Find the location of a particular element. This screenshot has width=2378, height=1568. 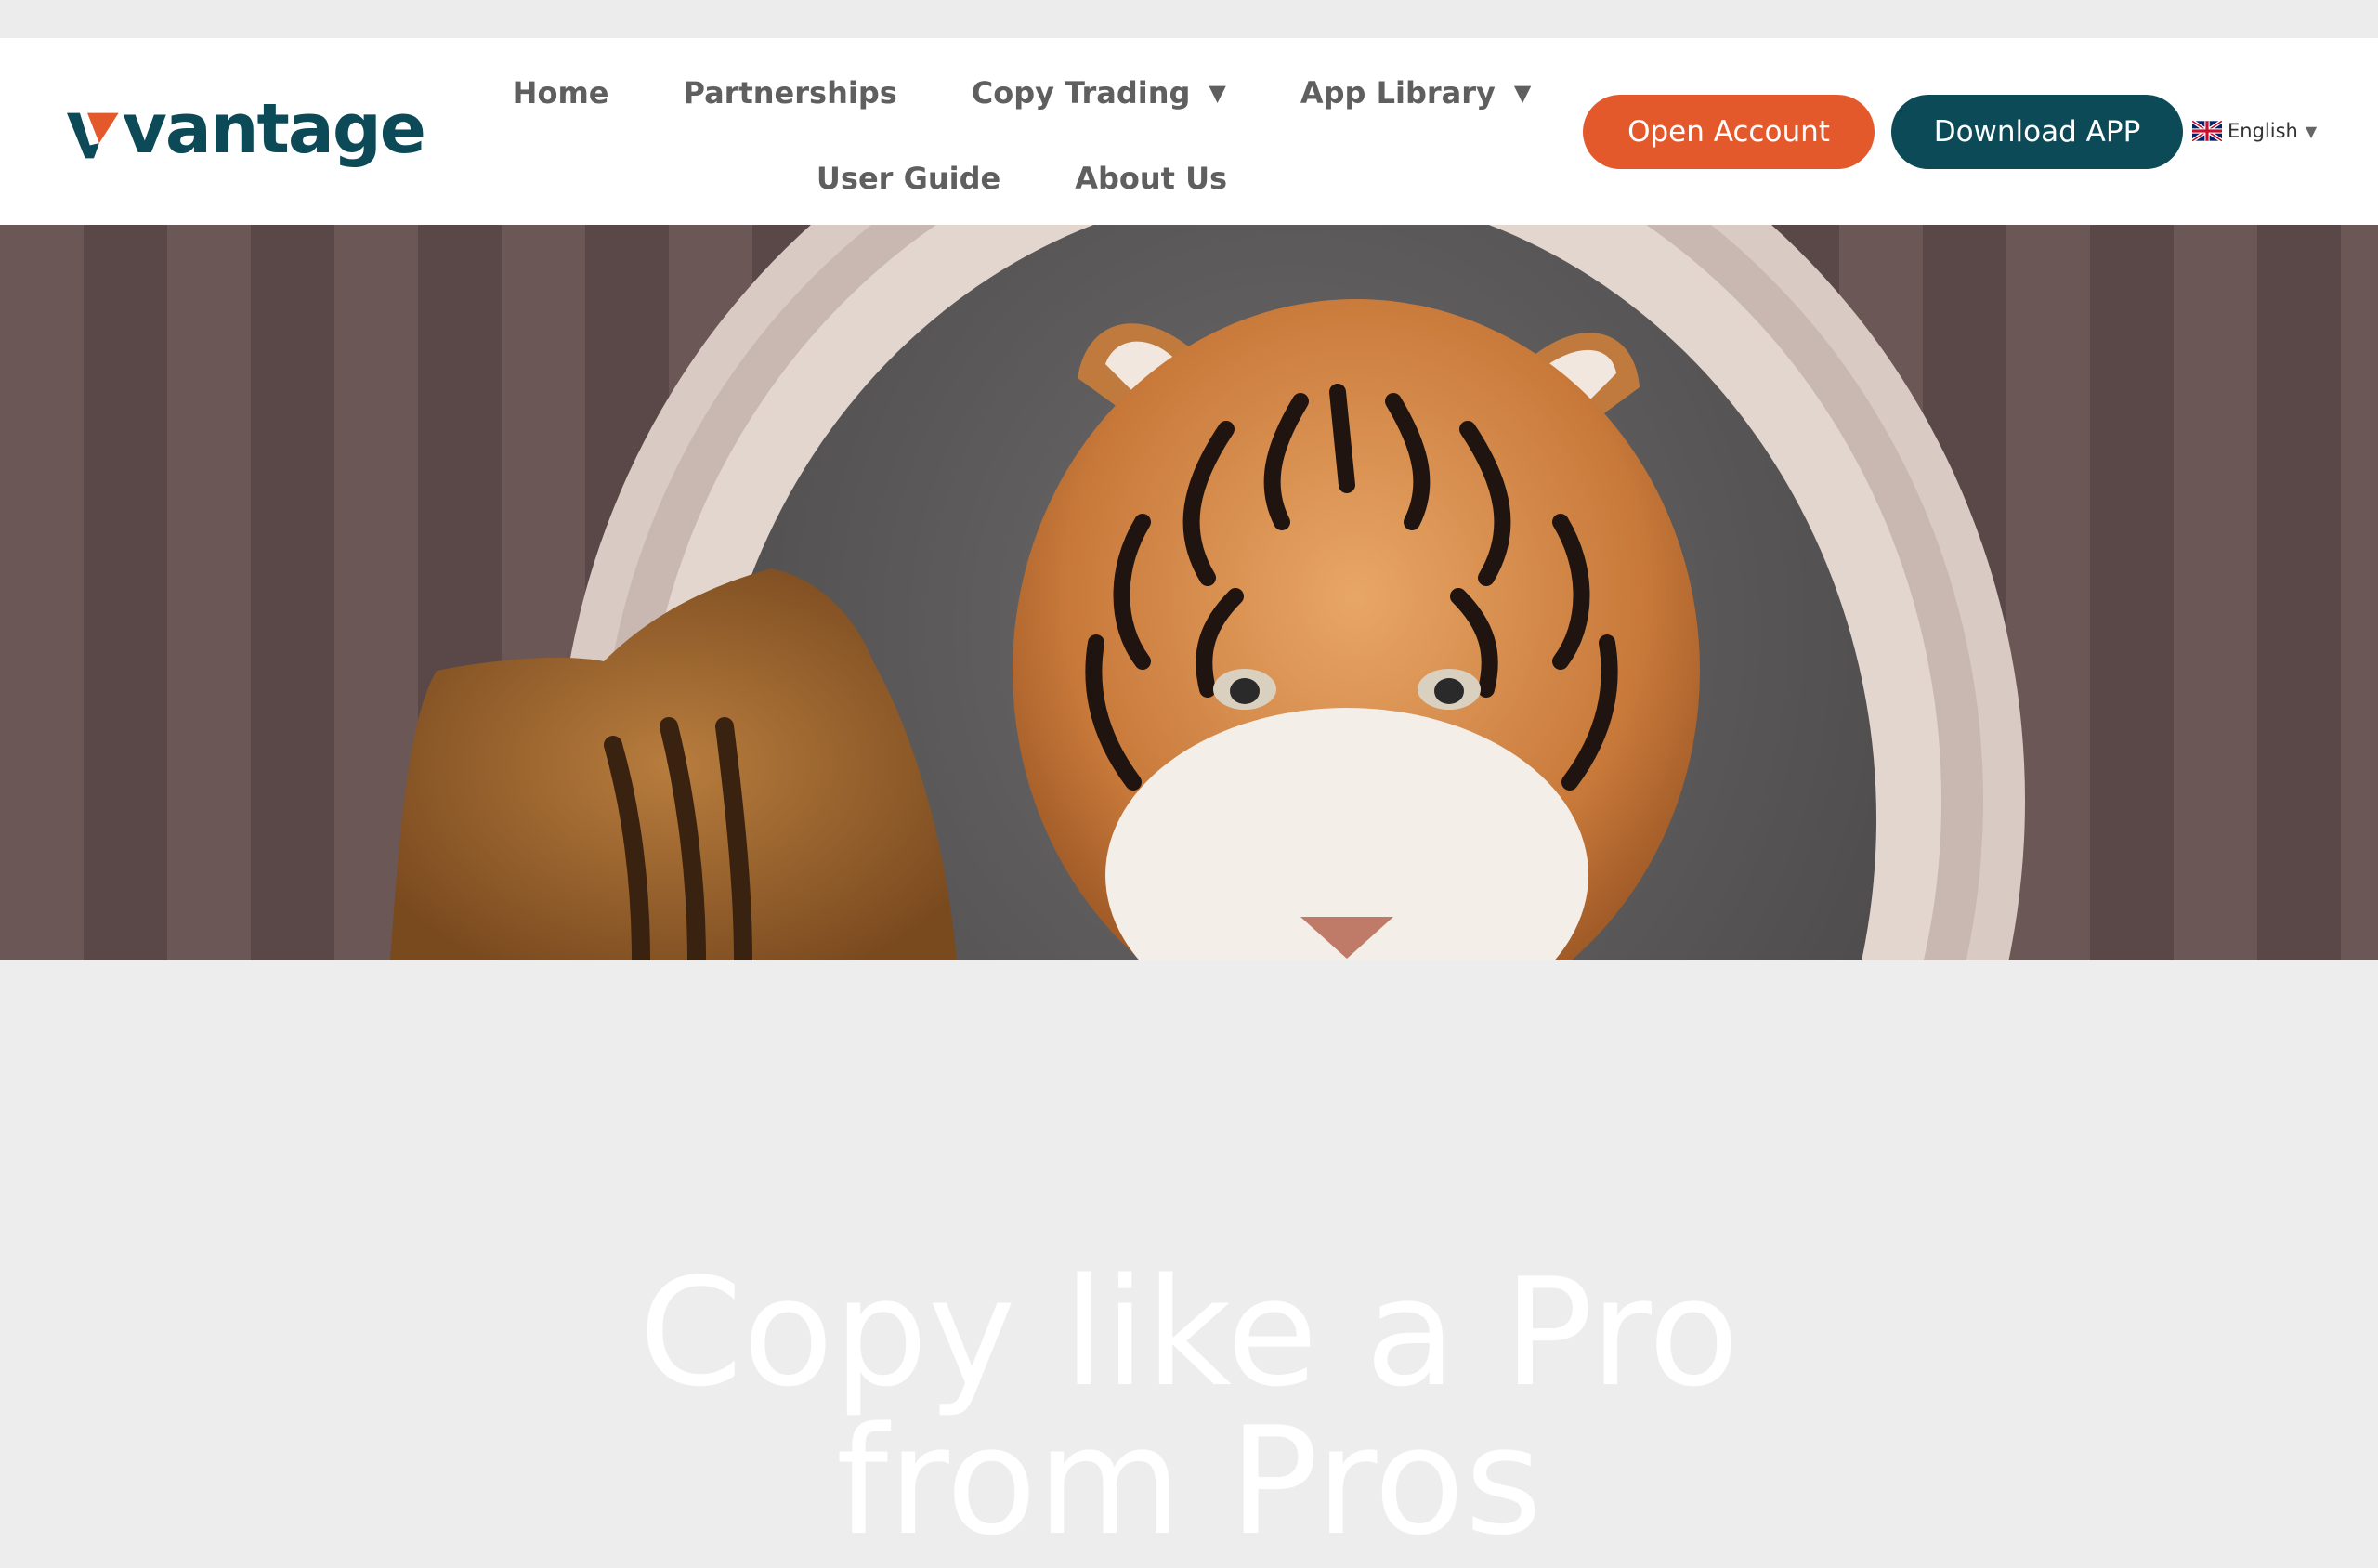

vantage-v-logo-icon is located at coordinates (93, 135).